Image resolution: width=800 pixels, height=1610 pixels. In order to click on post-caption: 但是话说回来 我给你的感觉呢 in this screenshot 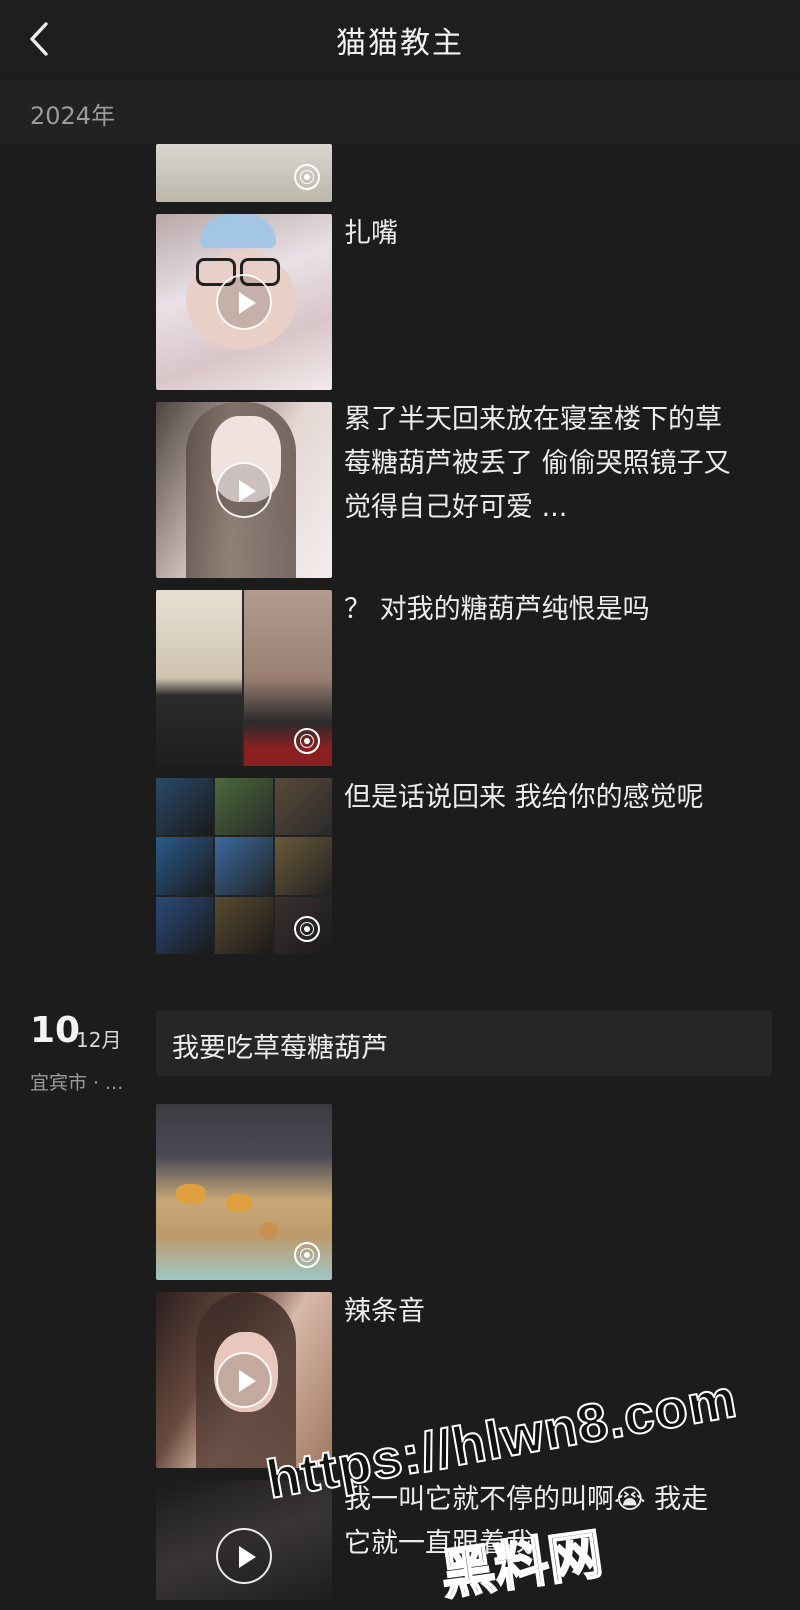, I will do `click(524, 797)`.